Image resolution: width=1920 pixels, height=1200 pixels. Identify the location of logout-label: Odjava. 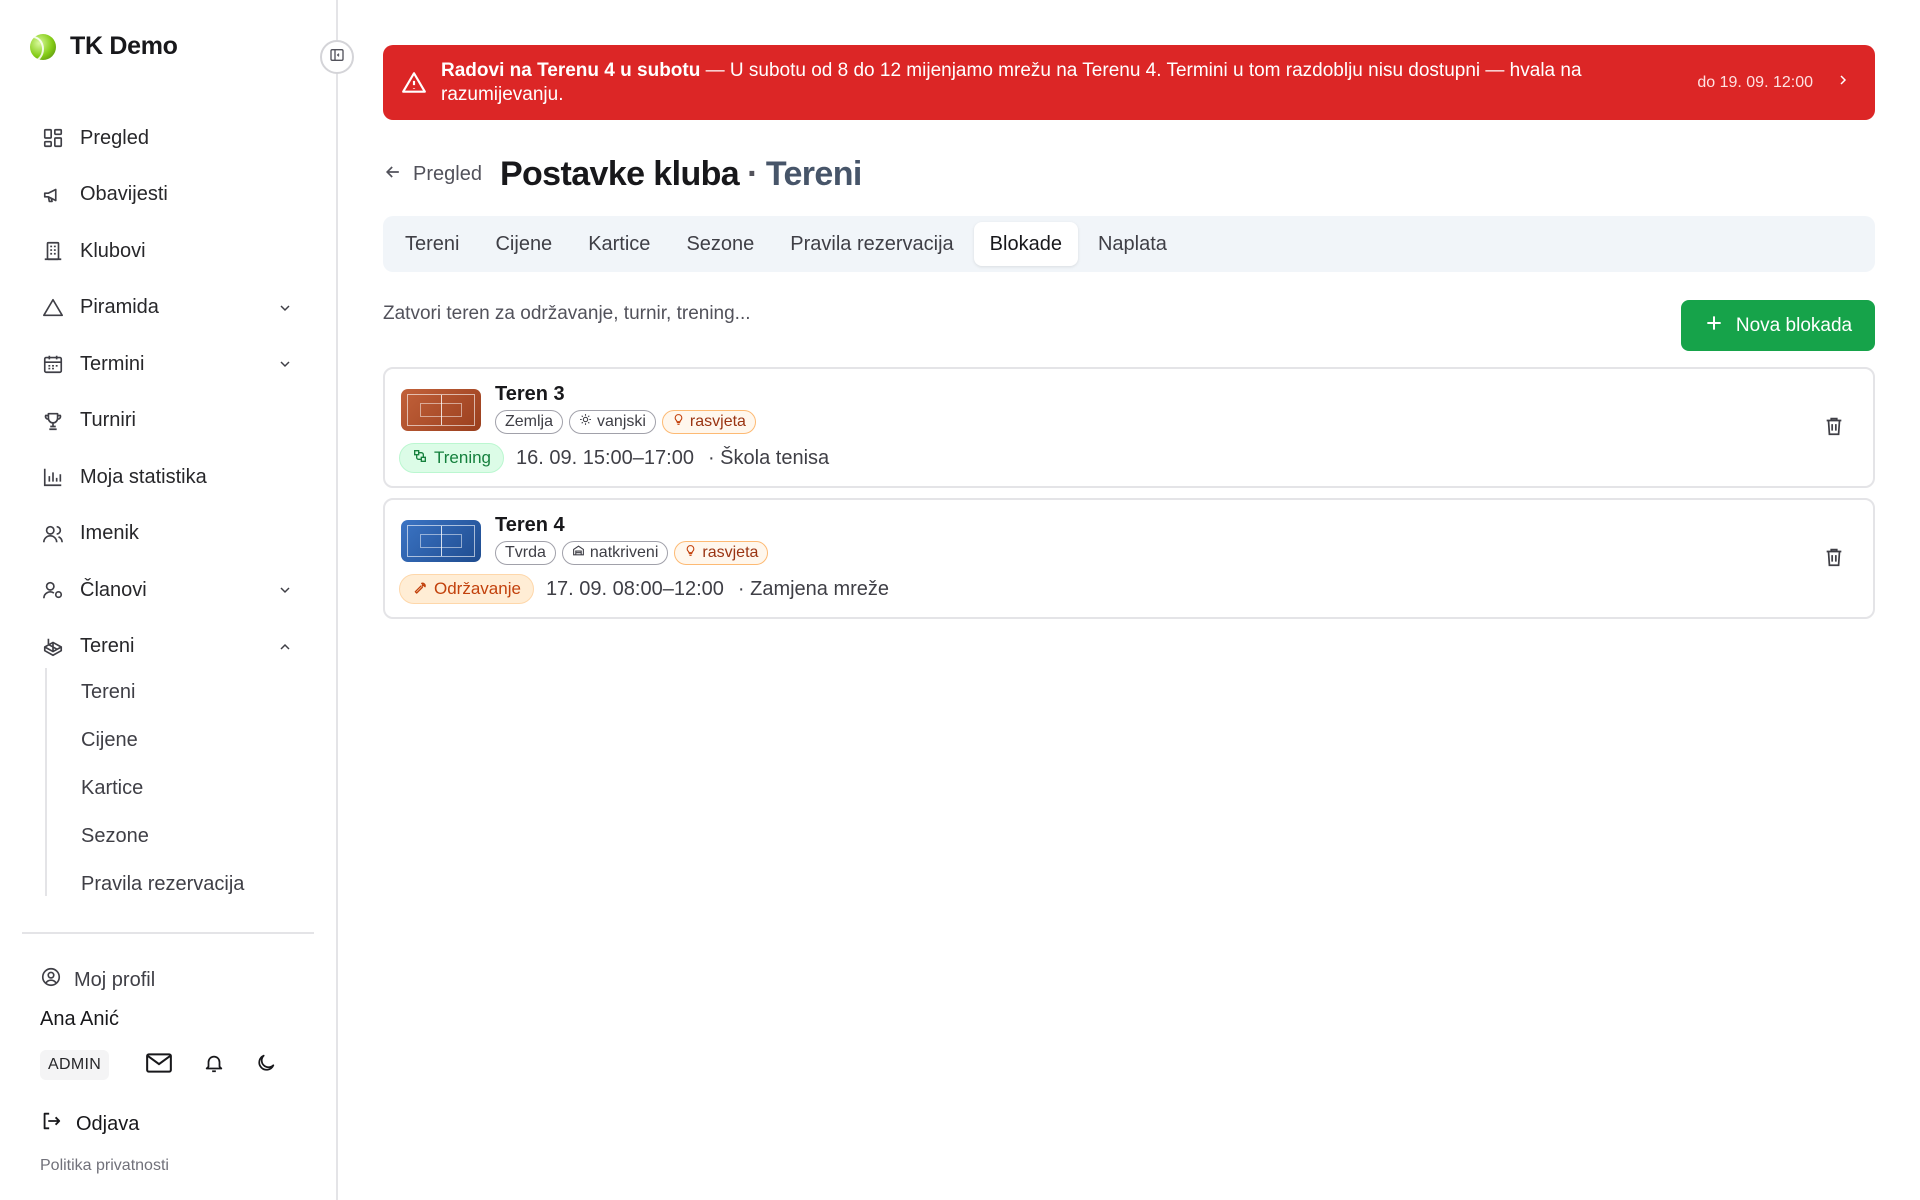
(108, 1123).